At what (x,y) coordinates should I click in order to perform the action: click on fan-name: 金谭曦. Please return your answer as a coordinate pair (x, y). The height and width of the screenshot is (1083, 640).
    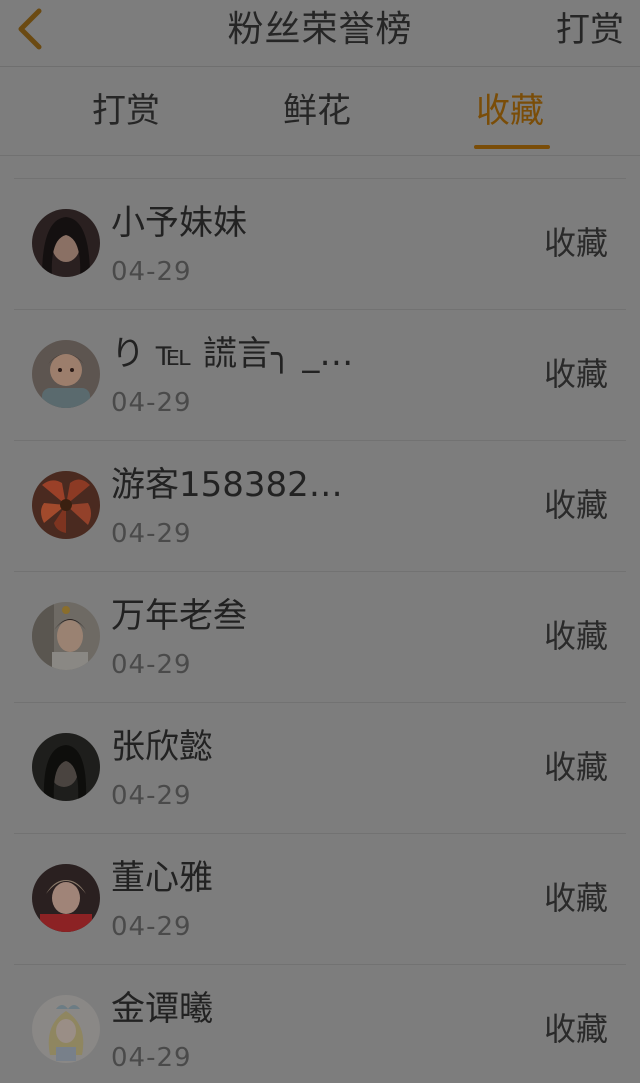
    Looking at the image, I should click on (162, 1009).